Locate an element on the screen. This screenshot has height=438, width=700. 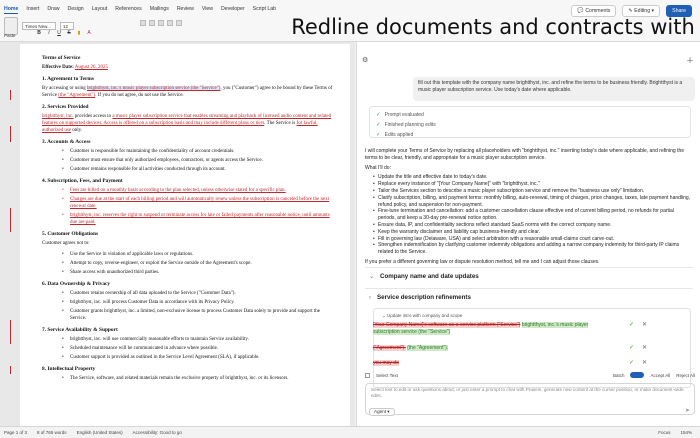
focus-button: Focus is located at coordinates (664, 432).